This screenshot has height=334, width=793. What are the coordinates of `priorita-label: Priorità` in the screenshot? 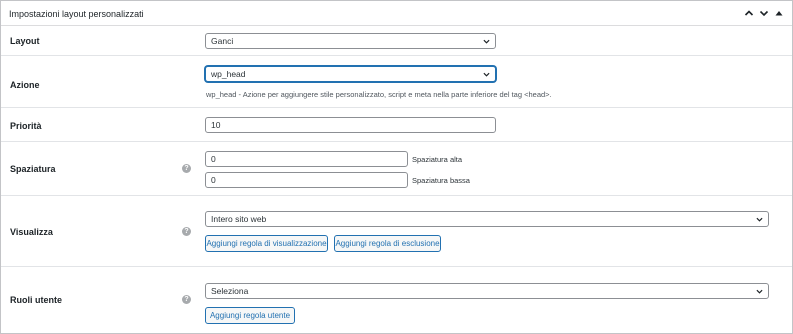 It's located at (26, 126).